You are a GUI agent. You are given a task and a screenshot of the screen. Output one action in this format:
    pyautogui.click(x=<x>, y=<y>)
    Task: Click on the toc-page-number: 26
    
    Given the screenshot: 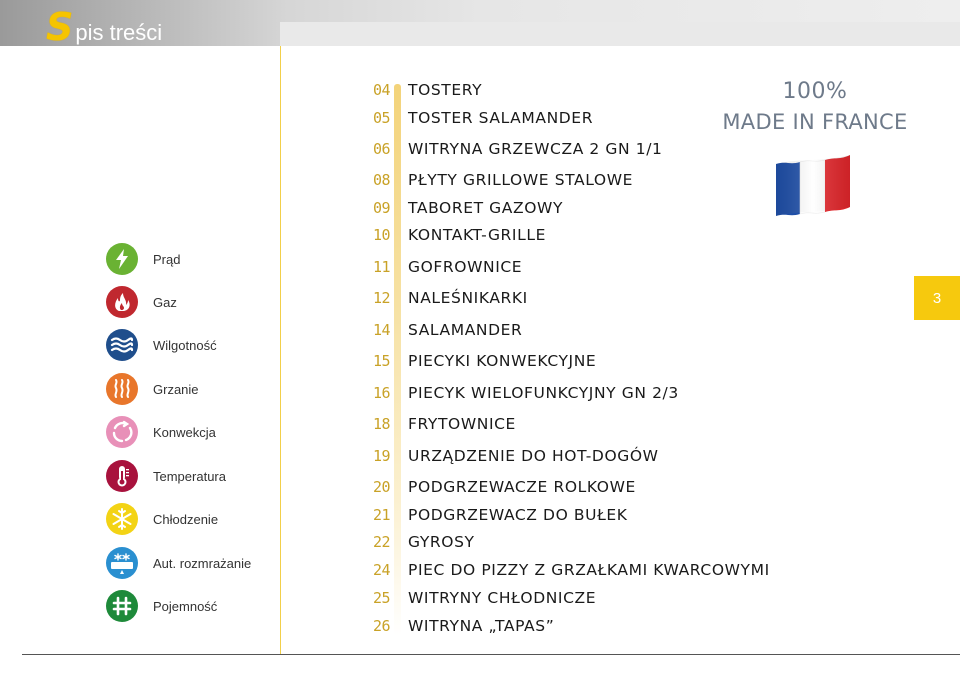 What is the action you would take?
    pyautogui.click(x=381, y=626)
    